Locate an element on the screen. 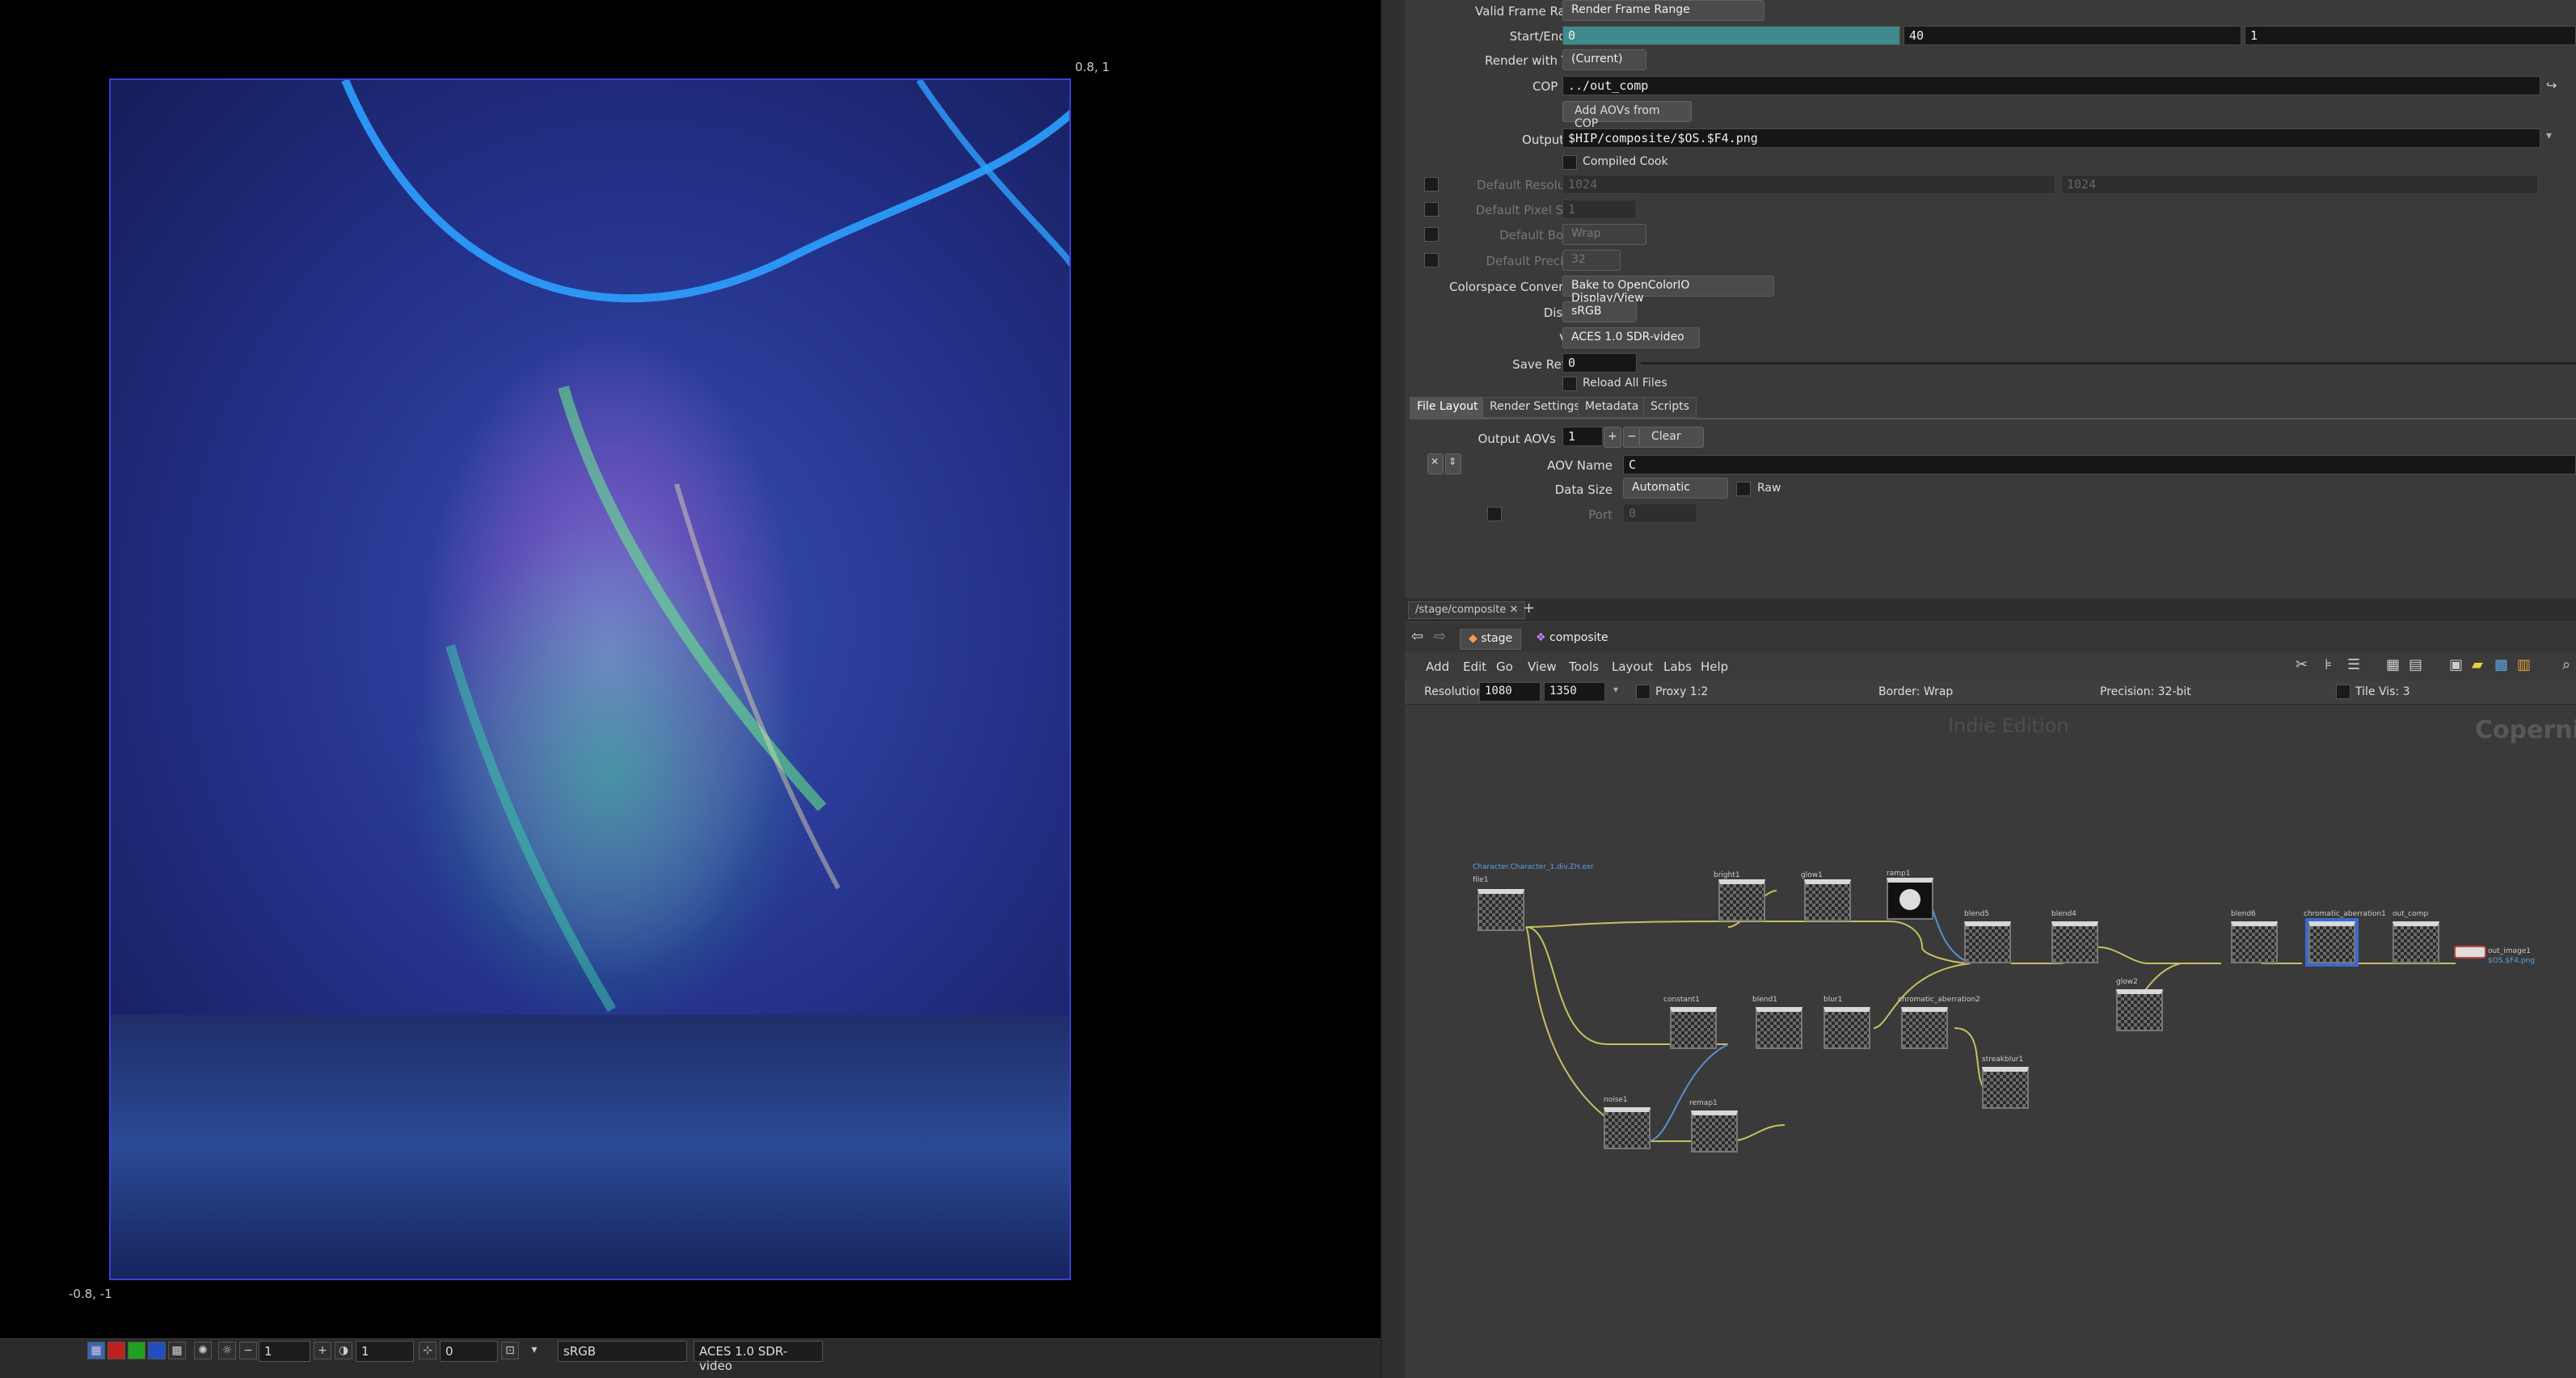 This screenshot has width=2576, height=1378. sticky-note-icon: ▰ is located at coordinates (2478, 664).